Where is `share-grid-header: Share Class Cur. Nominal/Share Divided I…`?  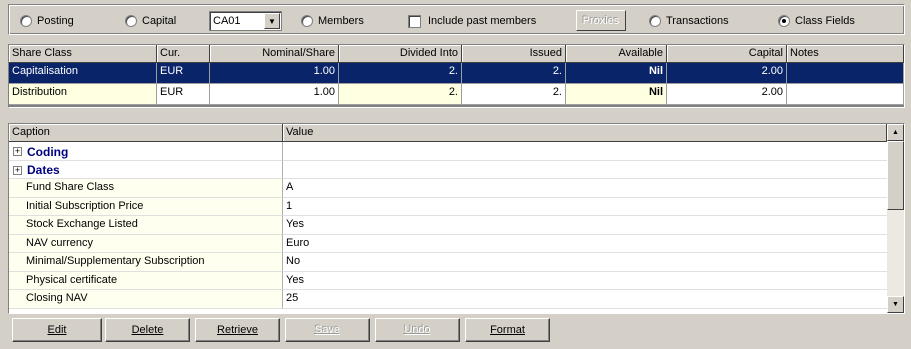 share-grid-header: Share Class Cur. Nominal/Share Divided I… is located at coordinates (456, 54).